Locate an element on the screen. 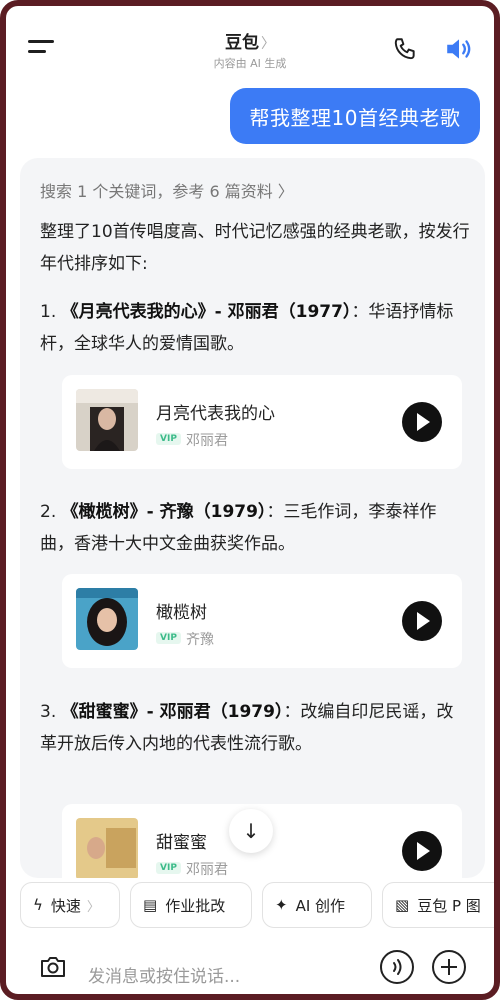 The width and height of the screenshot is (500, 1000). answer-intro: 整理了10首传唱度高、时代记忆感强的经典老歌，按发行年代排序如下: is located at coordinates (255, 248).